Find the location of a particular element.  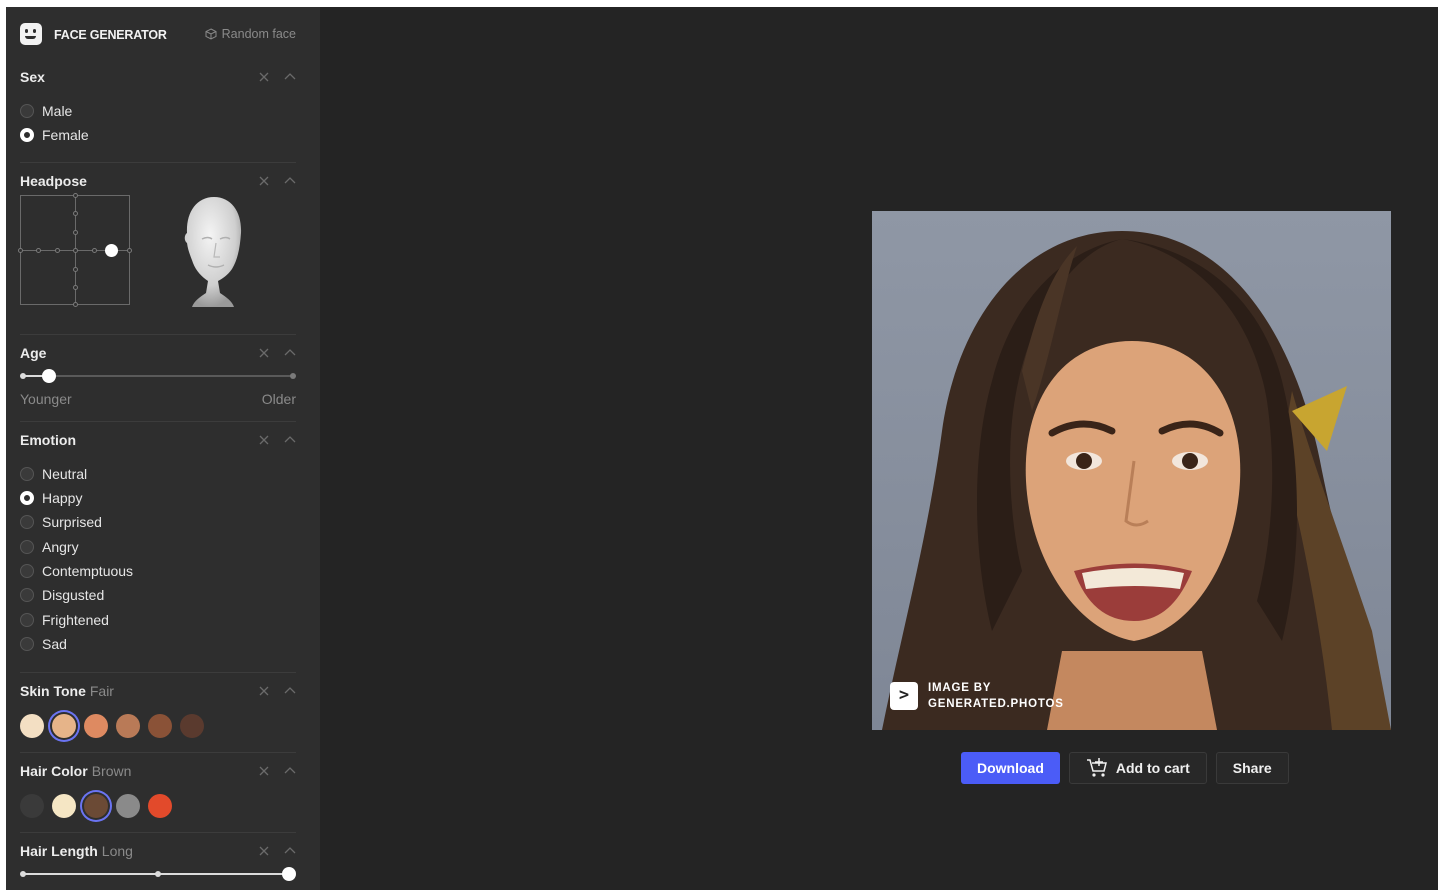

add-to-cart-button: Add to cart is located at coordinates (1137, 768).